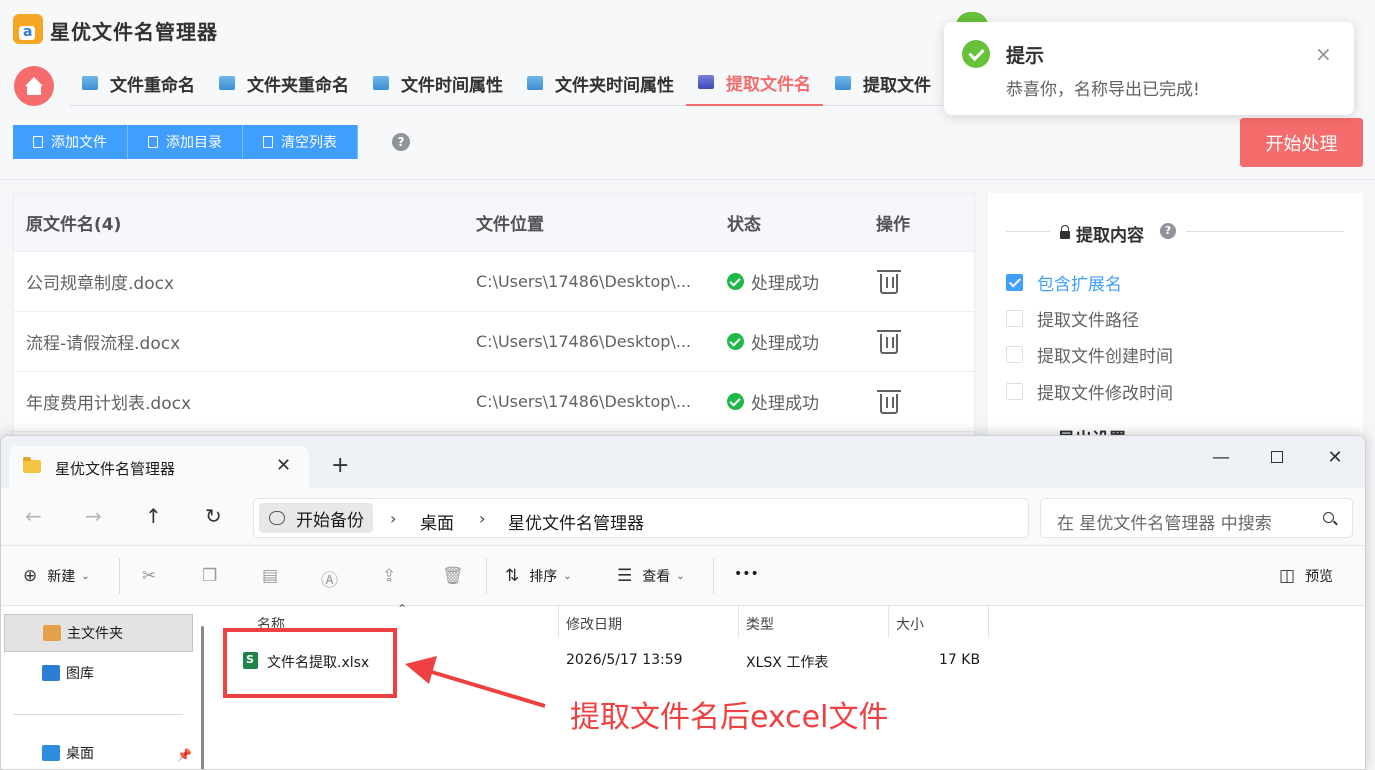  Describe the element at coordinates (316, 518) in the screenshot. I see `backup-crumb: 开始备份` at that location.